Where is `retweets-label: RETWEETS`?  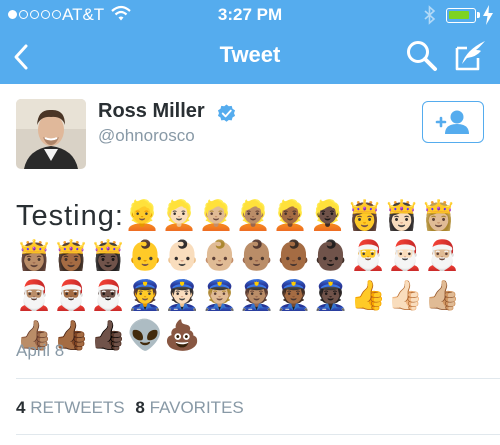 retweets-label: RETWEETS is located at coordinates (77, 407).